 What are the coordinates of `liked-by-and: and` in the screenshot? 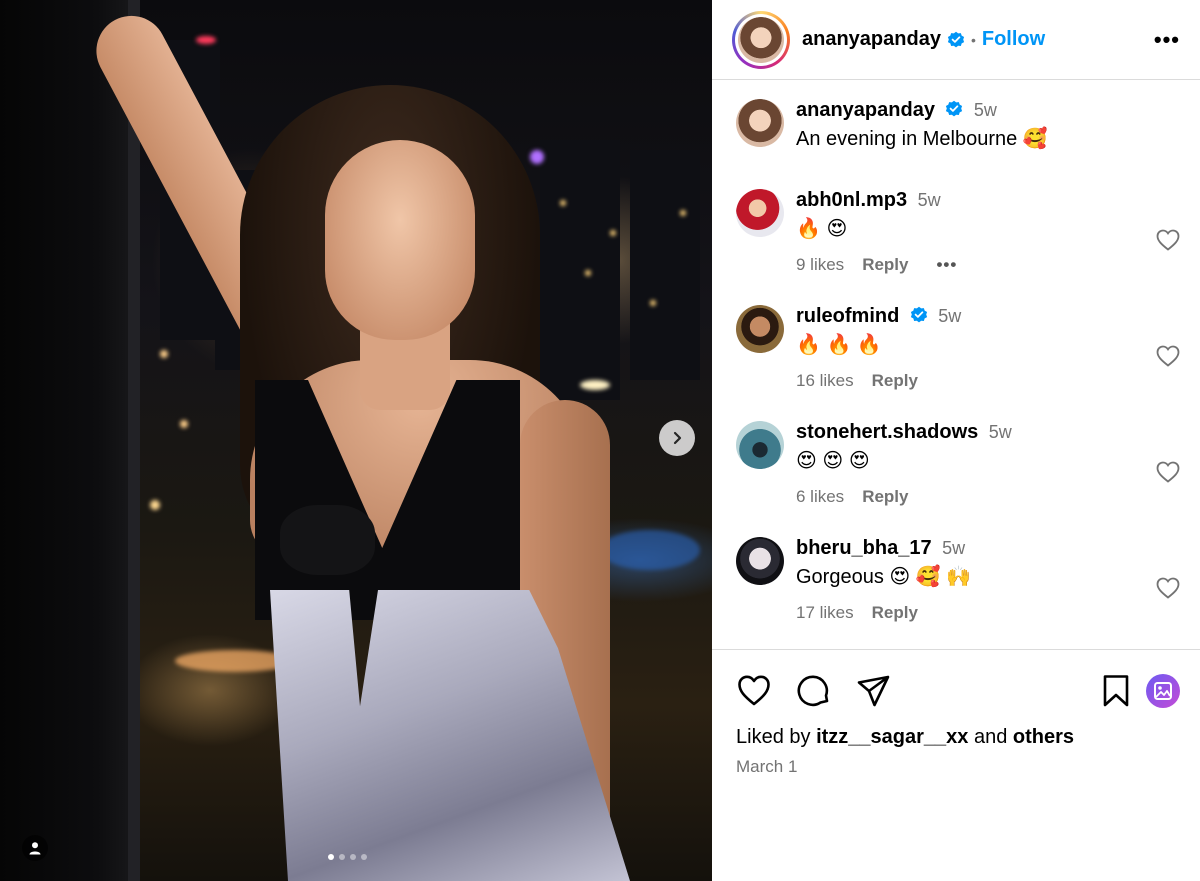 It's located at (990, 737).